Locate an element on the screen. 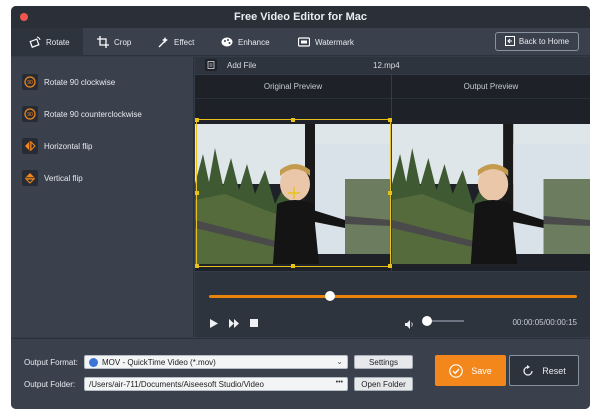 The image size is (600, 416). file-bar: Add File 12.mp4 is located at coordinates (392, 65).